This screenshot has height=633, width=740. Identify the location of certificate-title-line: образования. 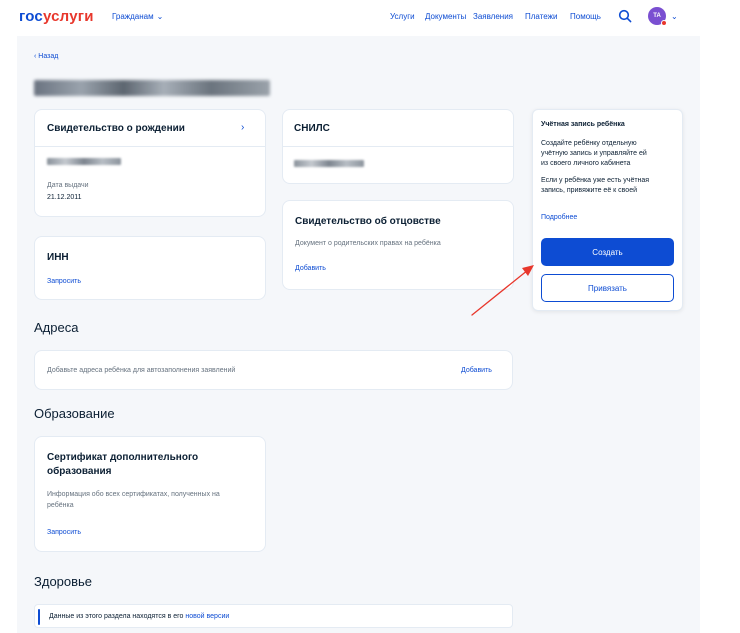
(79, 471).